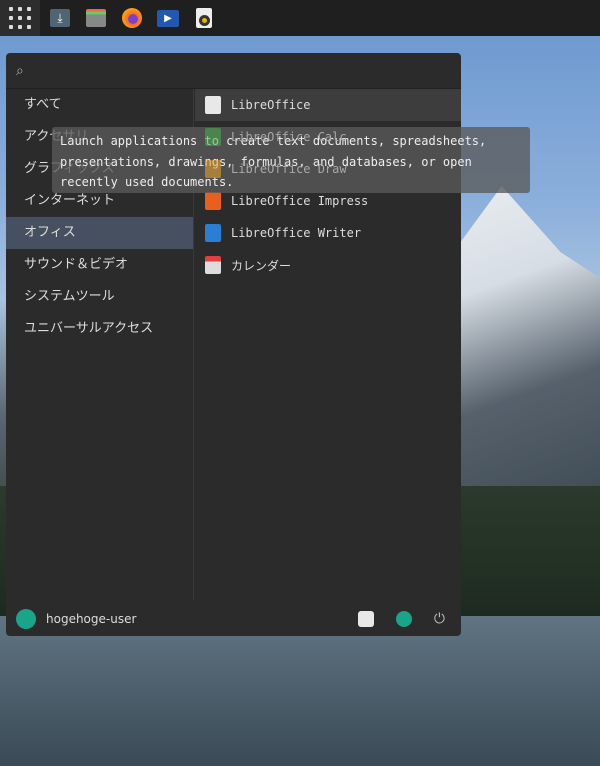 The height and width of the screenshot is (766, 600). Describe the element at coordinates (328, 265) in the screenshot. I see `app-calendar: カレンダー` at that location.